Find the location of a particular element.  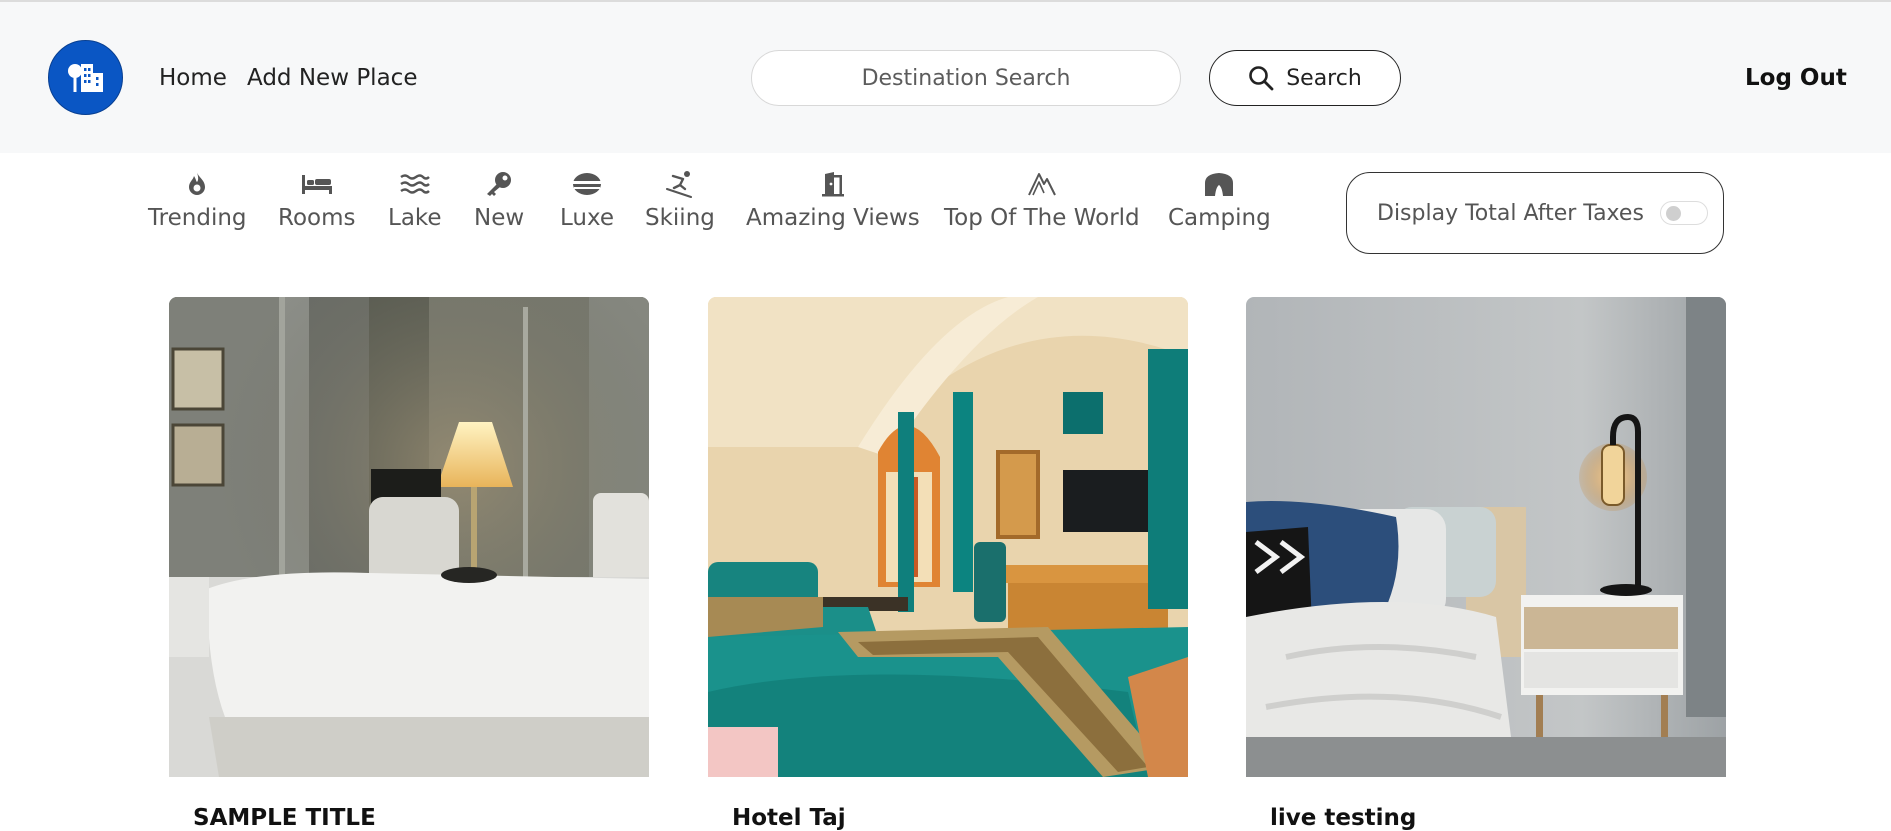

tax-toggle-box: Display Total After Taxes is located at coordinates (1535, 213).